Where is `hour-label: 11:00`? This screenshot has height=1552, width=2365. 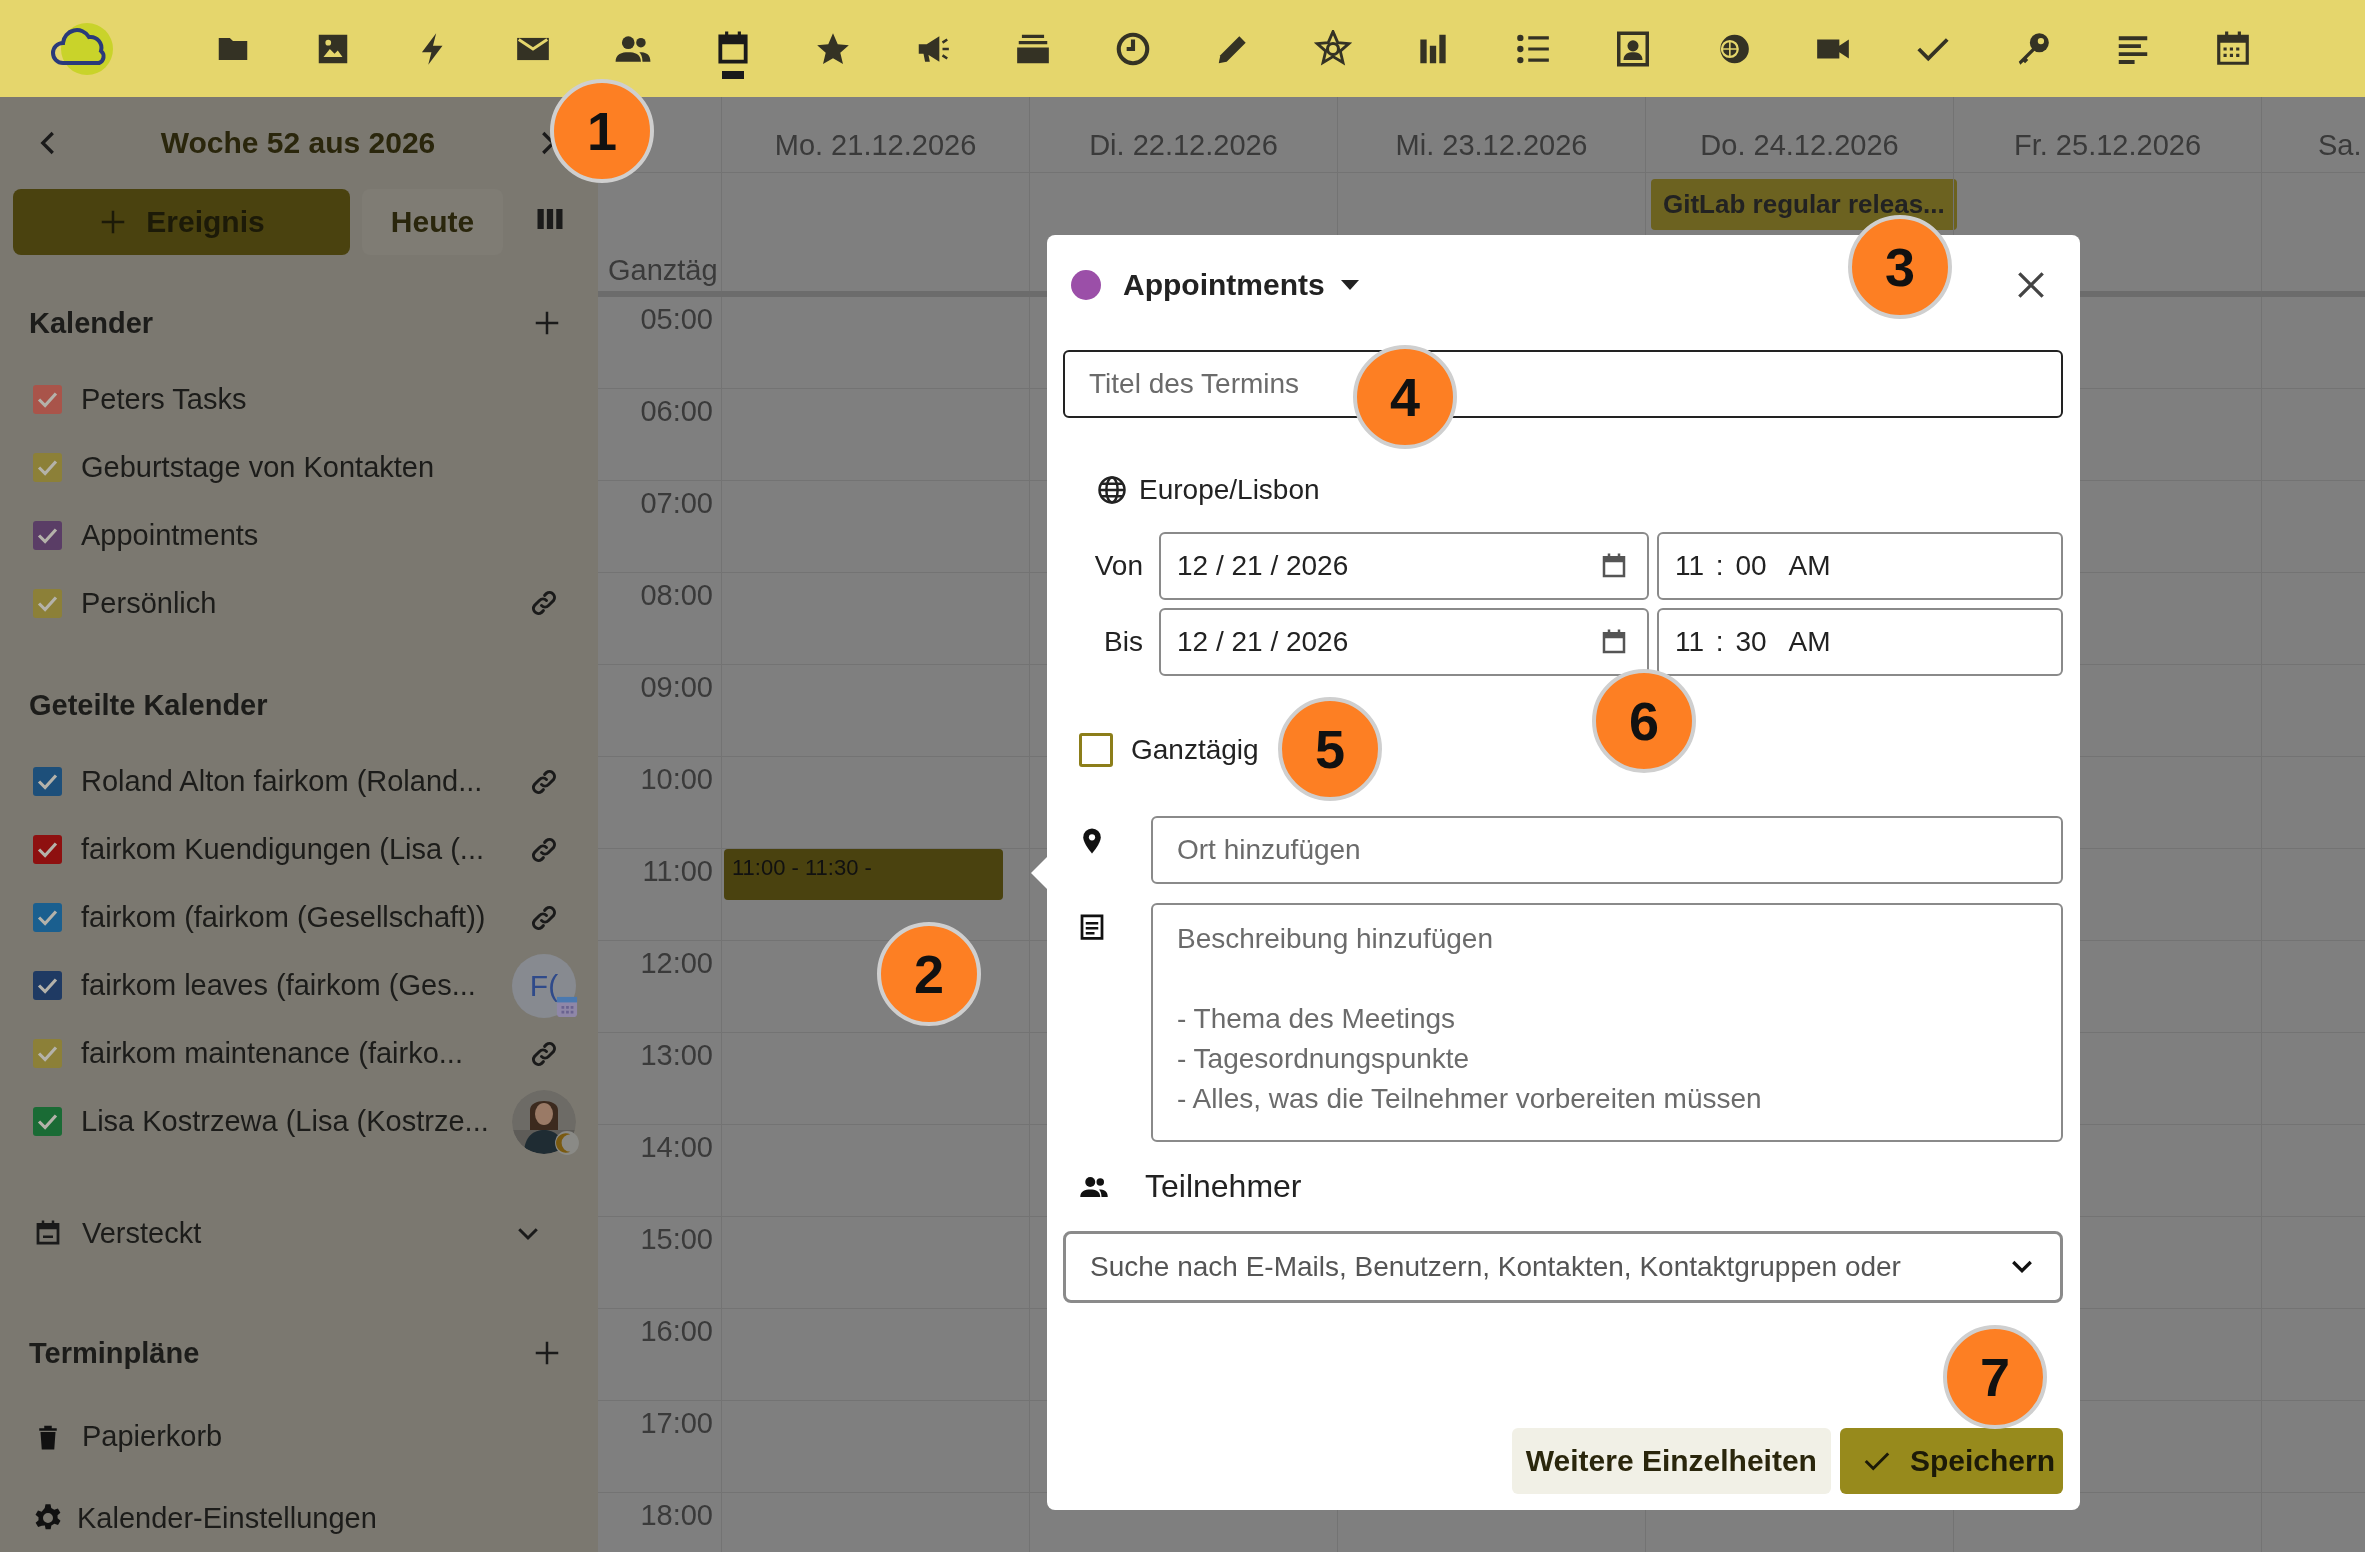 hour-label: 11:00 is located at coordinates (677, 871).